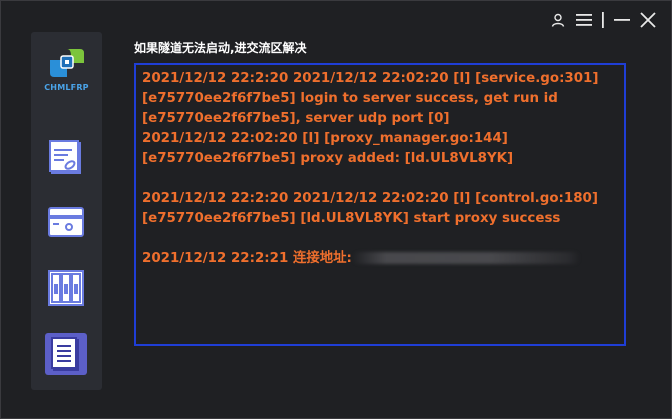 This screenshot has width=672, height=419. What do you see at coordinates (220, 48) in the screenshot?
I see `page-title: 如果隧道无法启动,进交流区解决` at bounding box center [220, 48].